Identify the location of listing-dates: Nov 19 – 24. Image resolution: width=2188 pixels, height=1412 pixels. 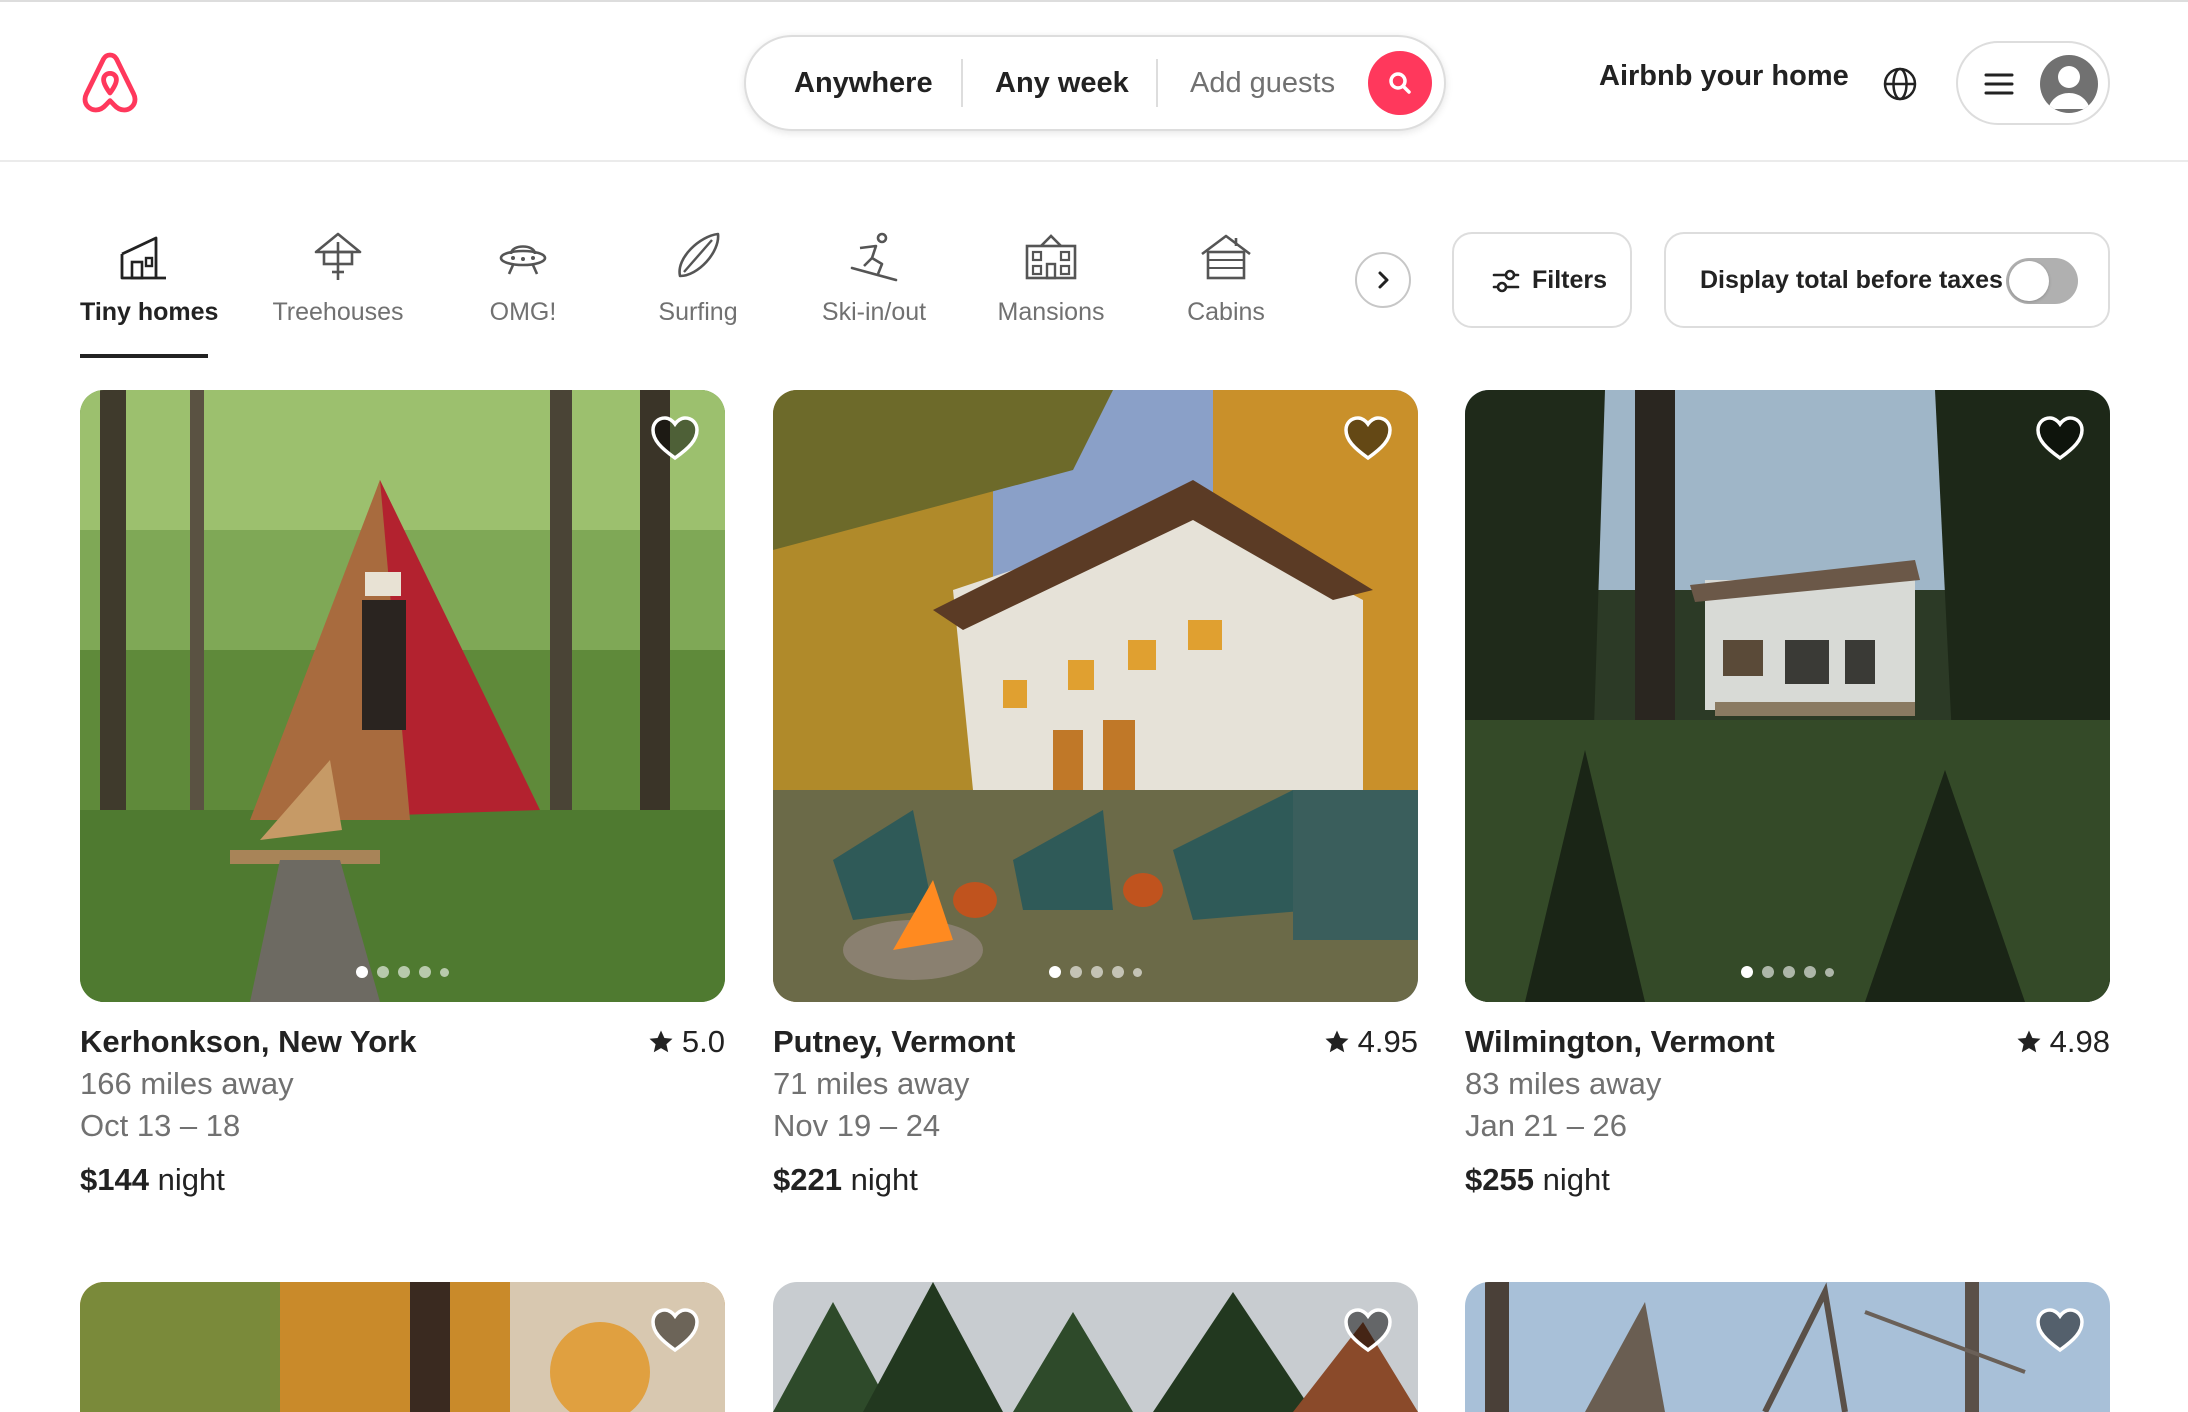
(857, 1125).